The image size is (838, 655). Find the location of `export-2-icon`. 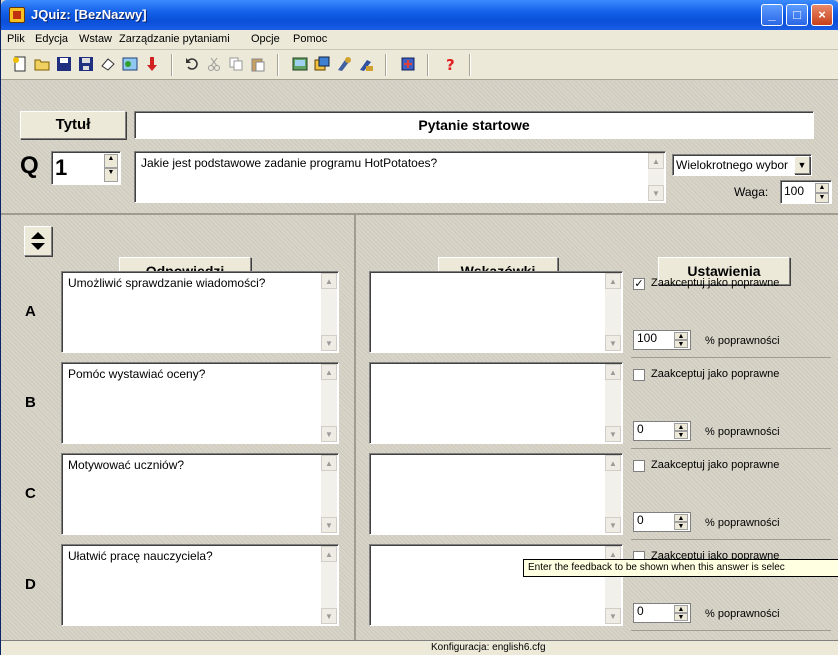

export-2-icon is located at coordinates (322, 65).